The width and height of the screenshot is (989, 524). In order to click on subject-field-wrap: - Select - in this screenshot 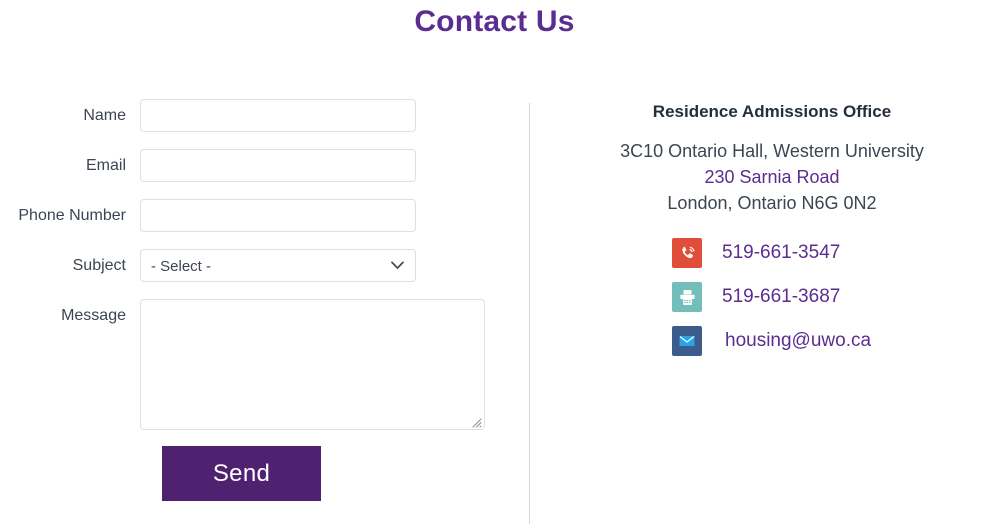, I will do `click(278, 265)`.